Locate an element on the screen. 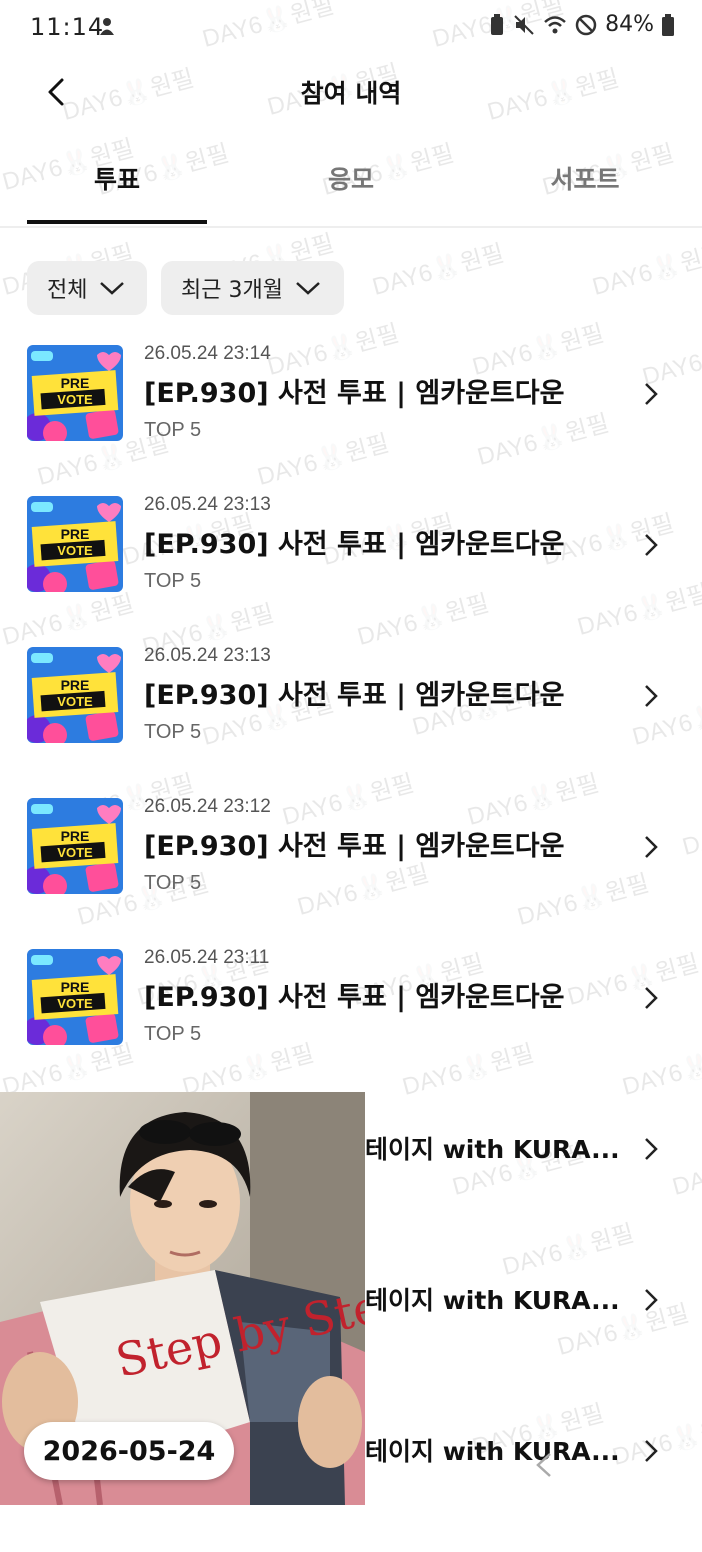 The width and height of the screenshot is (702, 1552). battery-saver-icon is located at coordinates (497, 24).